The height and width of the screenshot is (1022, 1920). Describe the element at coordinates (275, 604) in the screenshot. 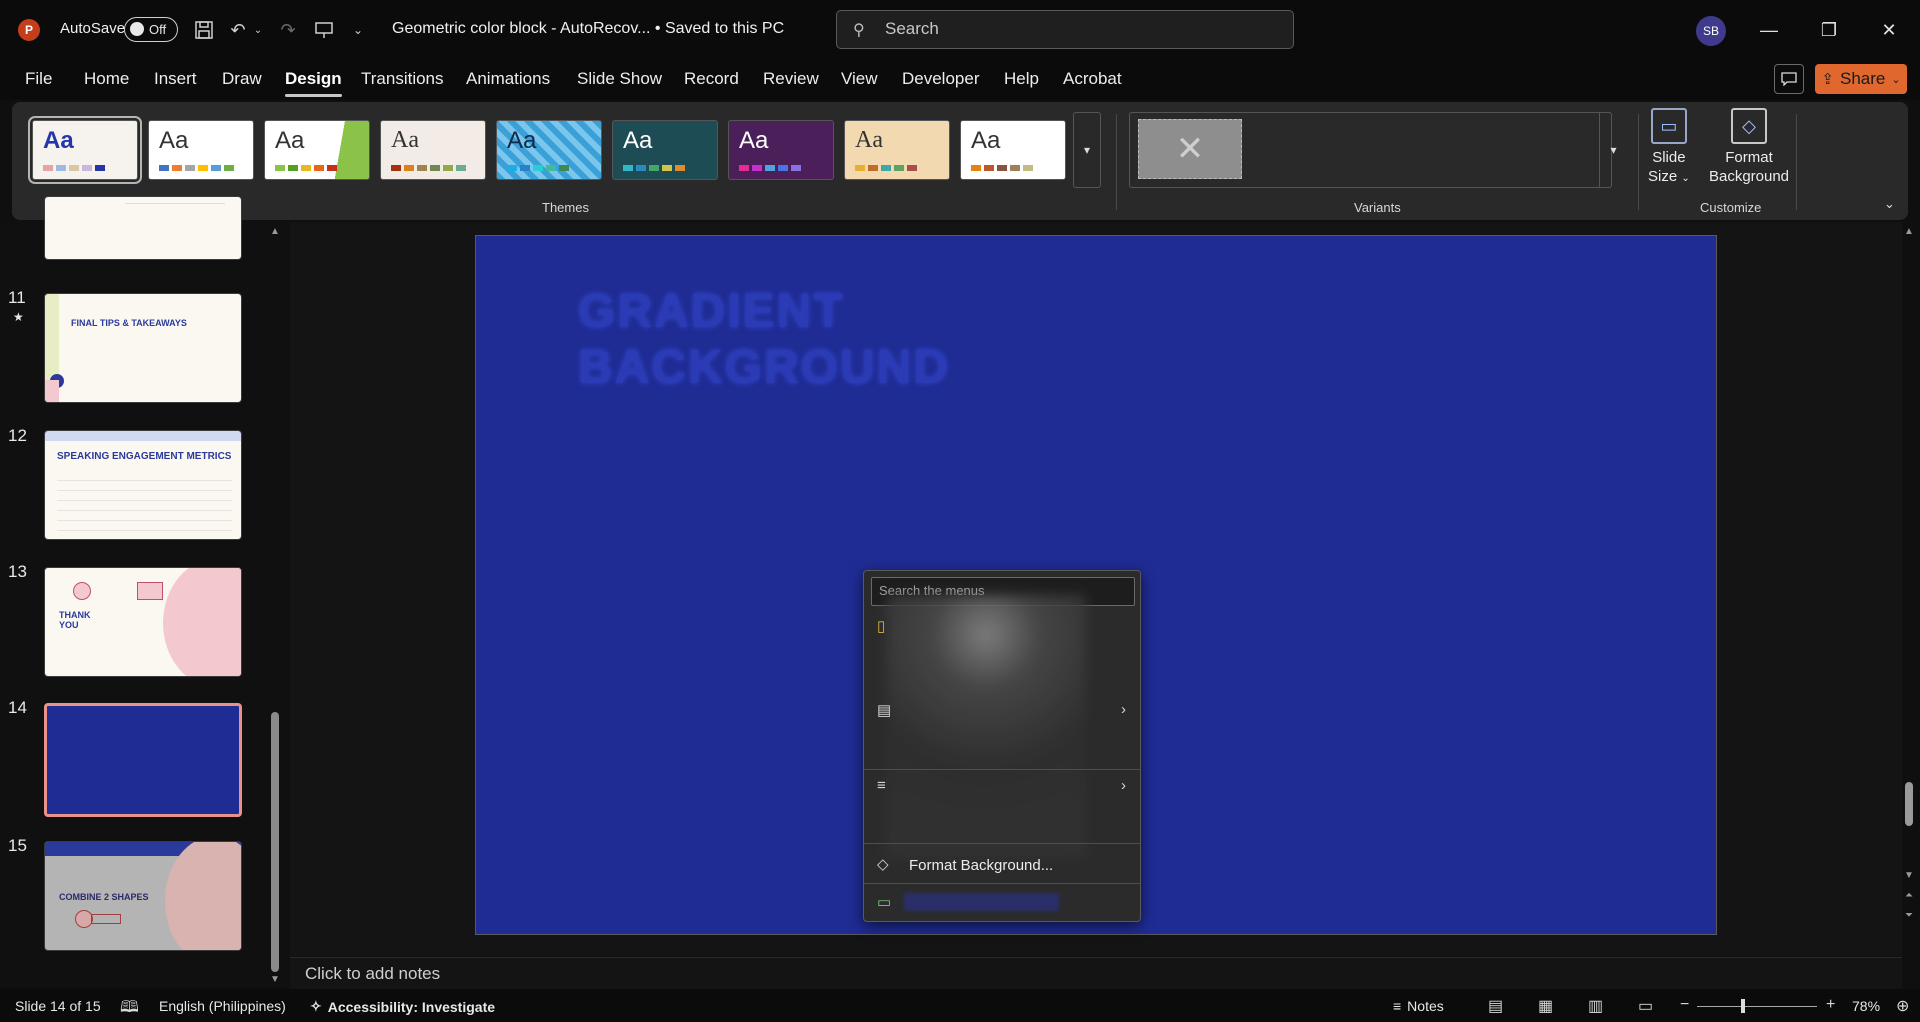

I see `thumbnail-scrollbar: ▲ ▼` at that location.